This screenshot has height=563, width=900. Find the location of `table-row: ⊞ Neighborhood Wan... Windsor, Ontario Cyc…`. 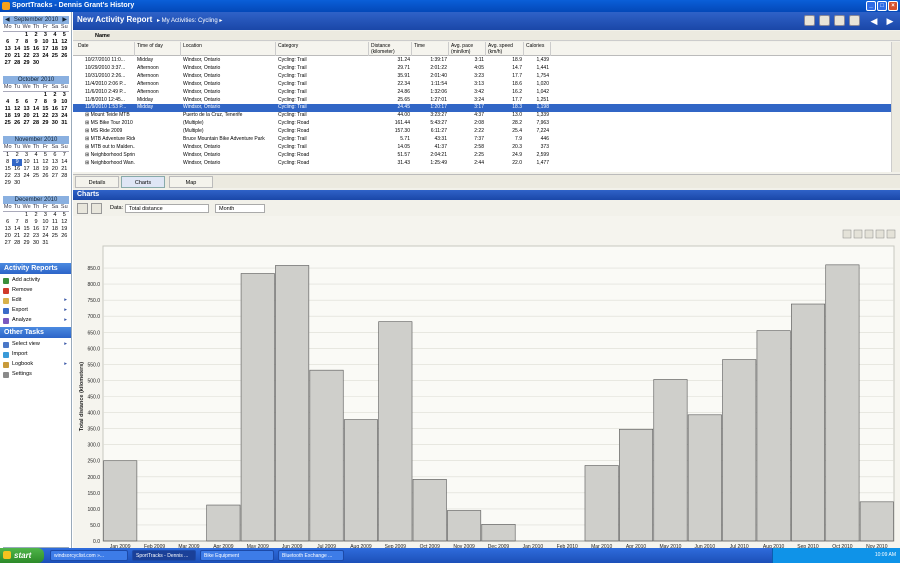

table-row: ⊞ Neighborhood Wan... Windsor, Ontario Cyc… is located at coordinates (482, 164).